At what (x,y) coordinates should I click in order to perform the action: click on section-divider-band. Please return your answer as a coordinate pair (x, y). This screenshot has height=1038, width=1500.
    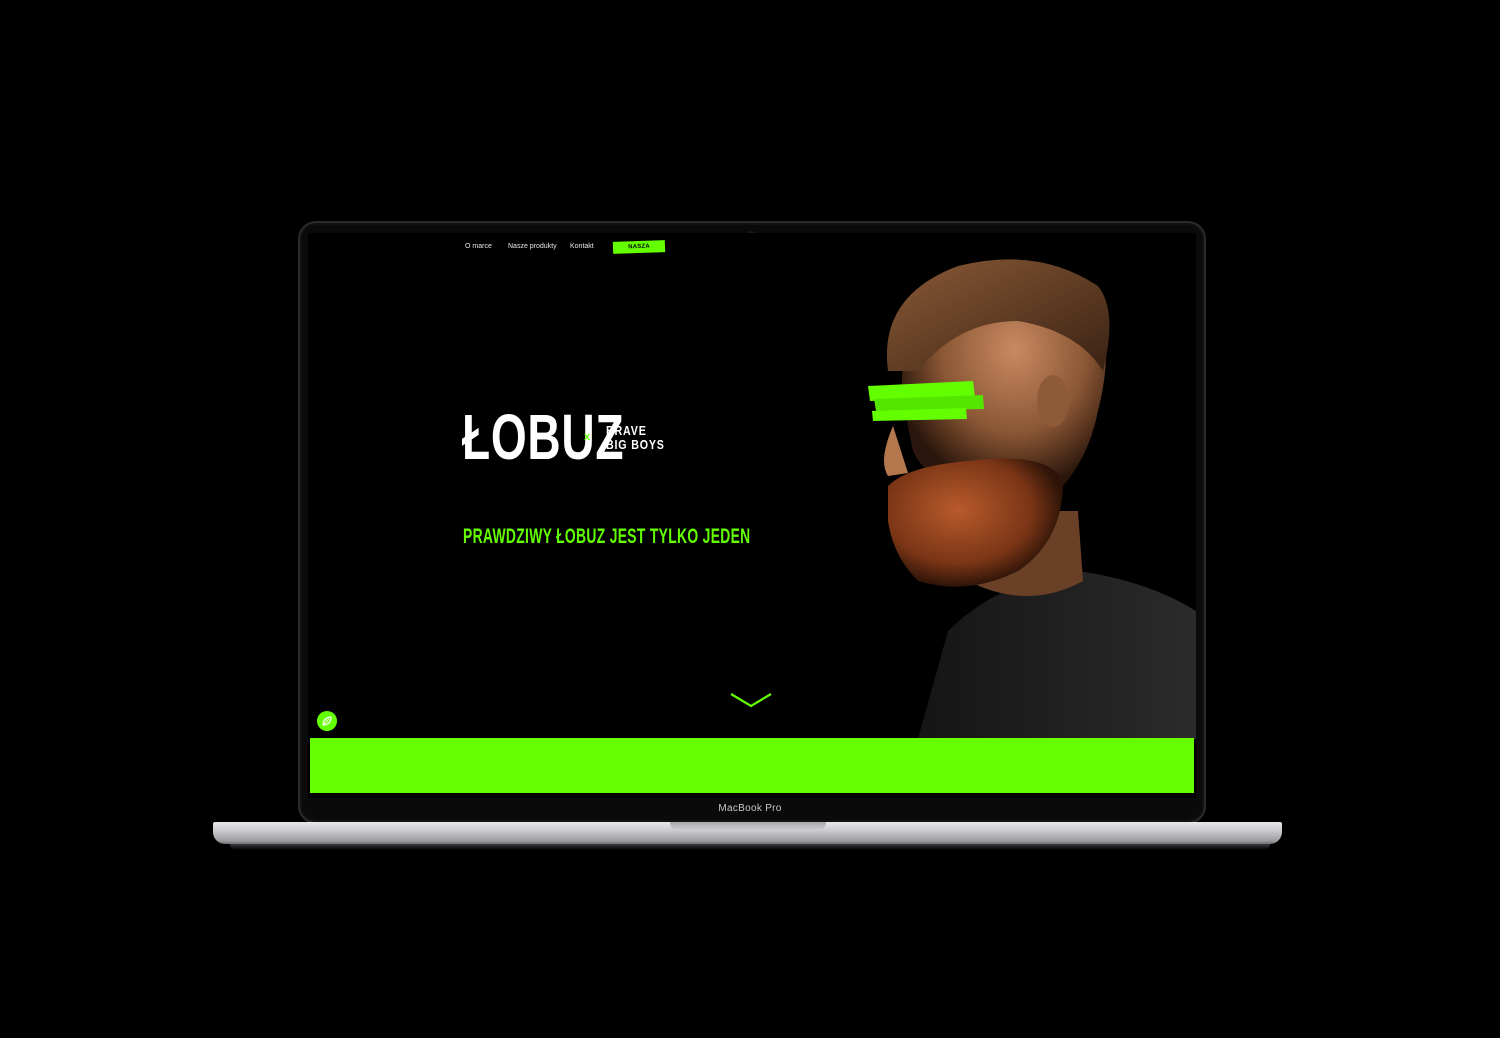
    Looking at the image, I should click on (752, 765).